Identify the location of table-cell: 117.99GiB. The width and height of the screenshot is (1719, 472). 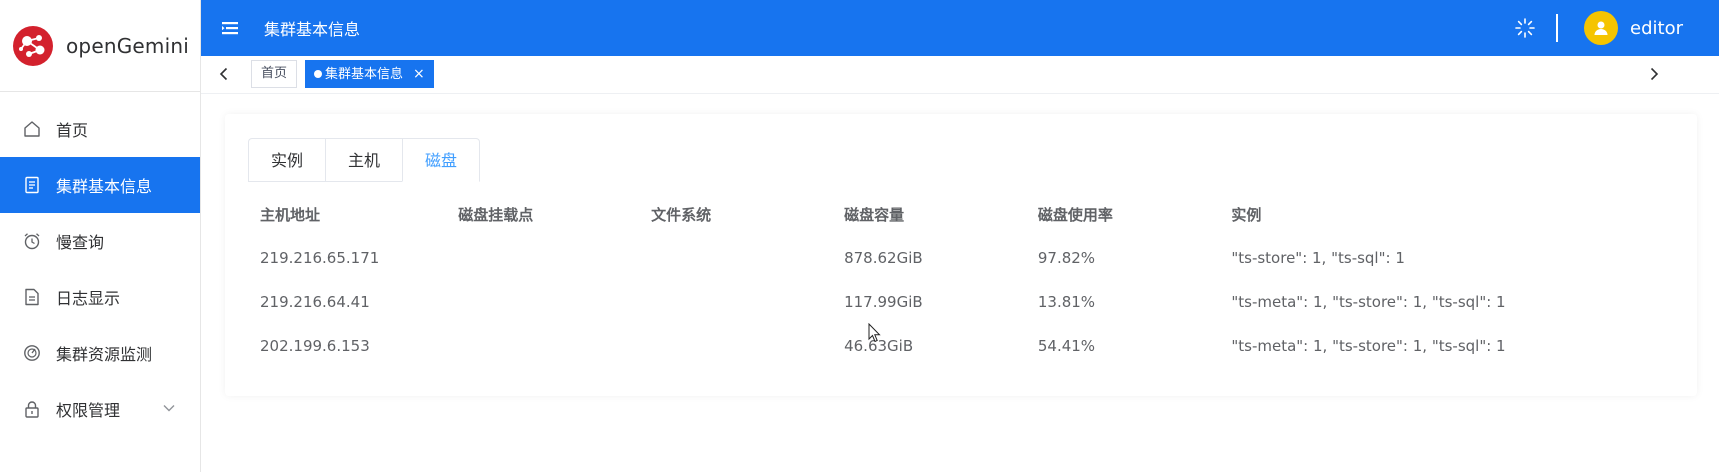
(883, 302).